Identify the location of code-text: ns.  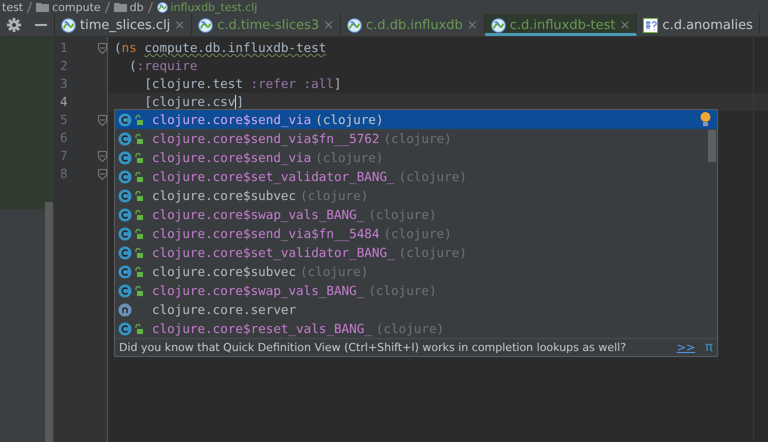
(130, 47).